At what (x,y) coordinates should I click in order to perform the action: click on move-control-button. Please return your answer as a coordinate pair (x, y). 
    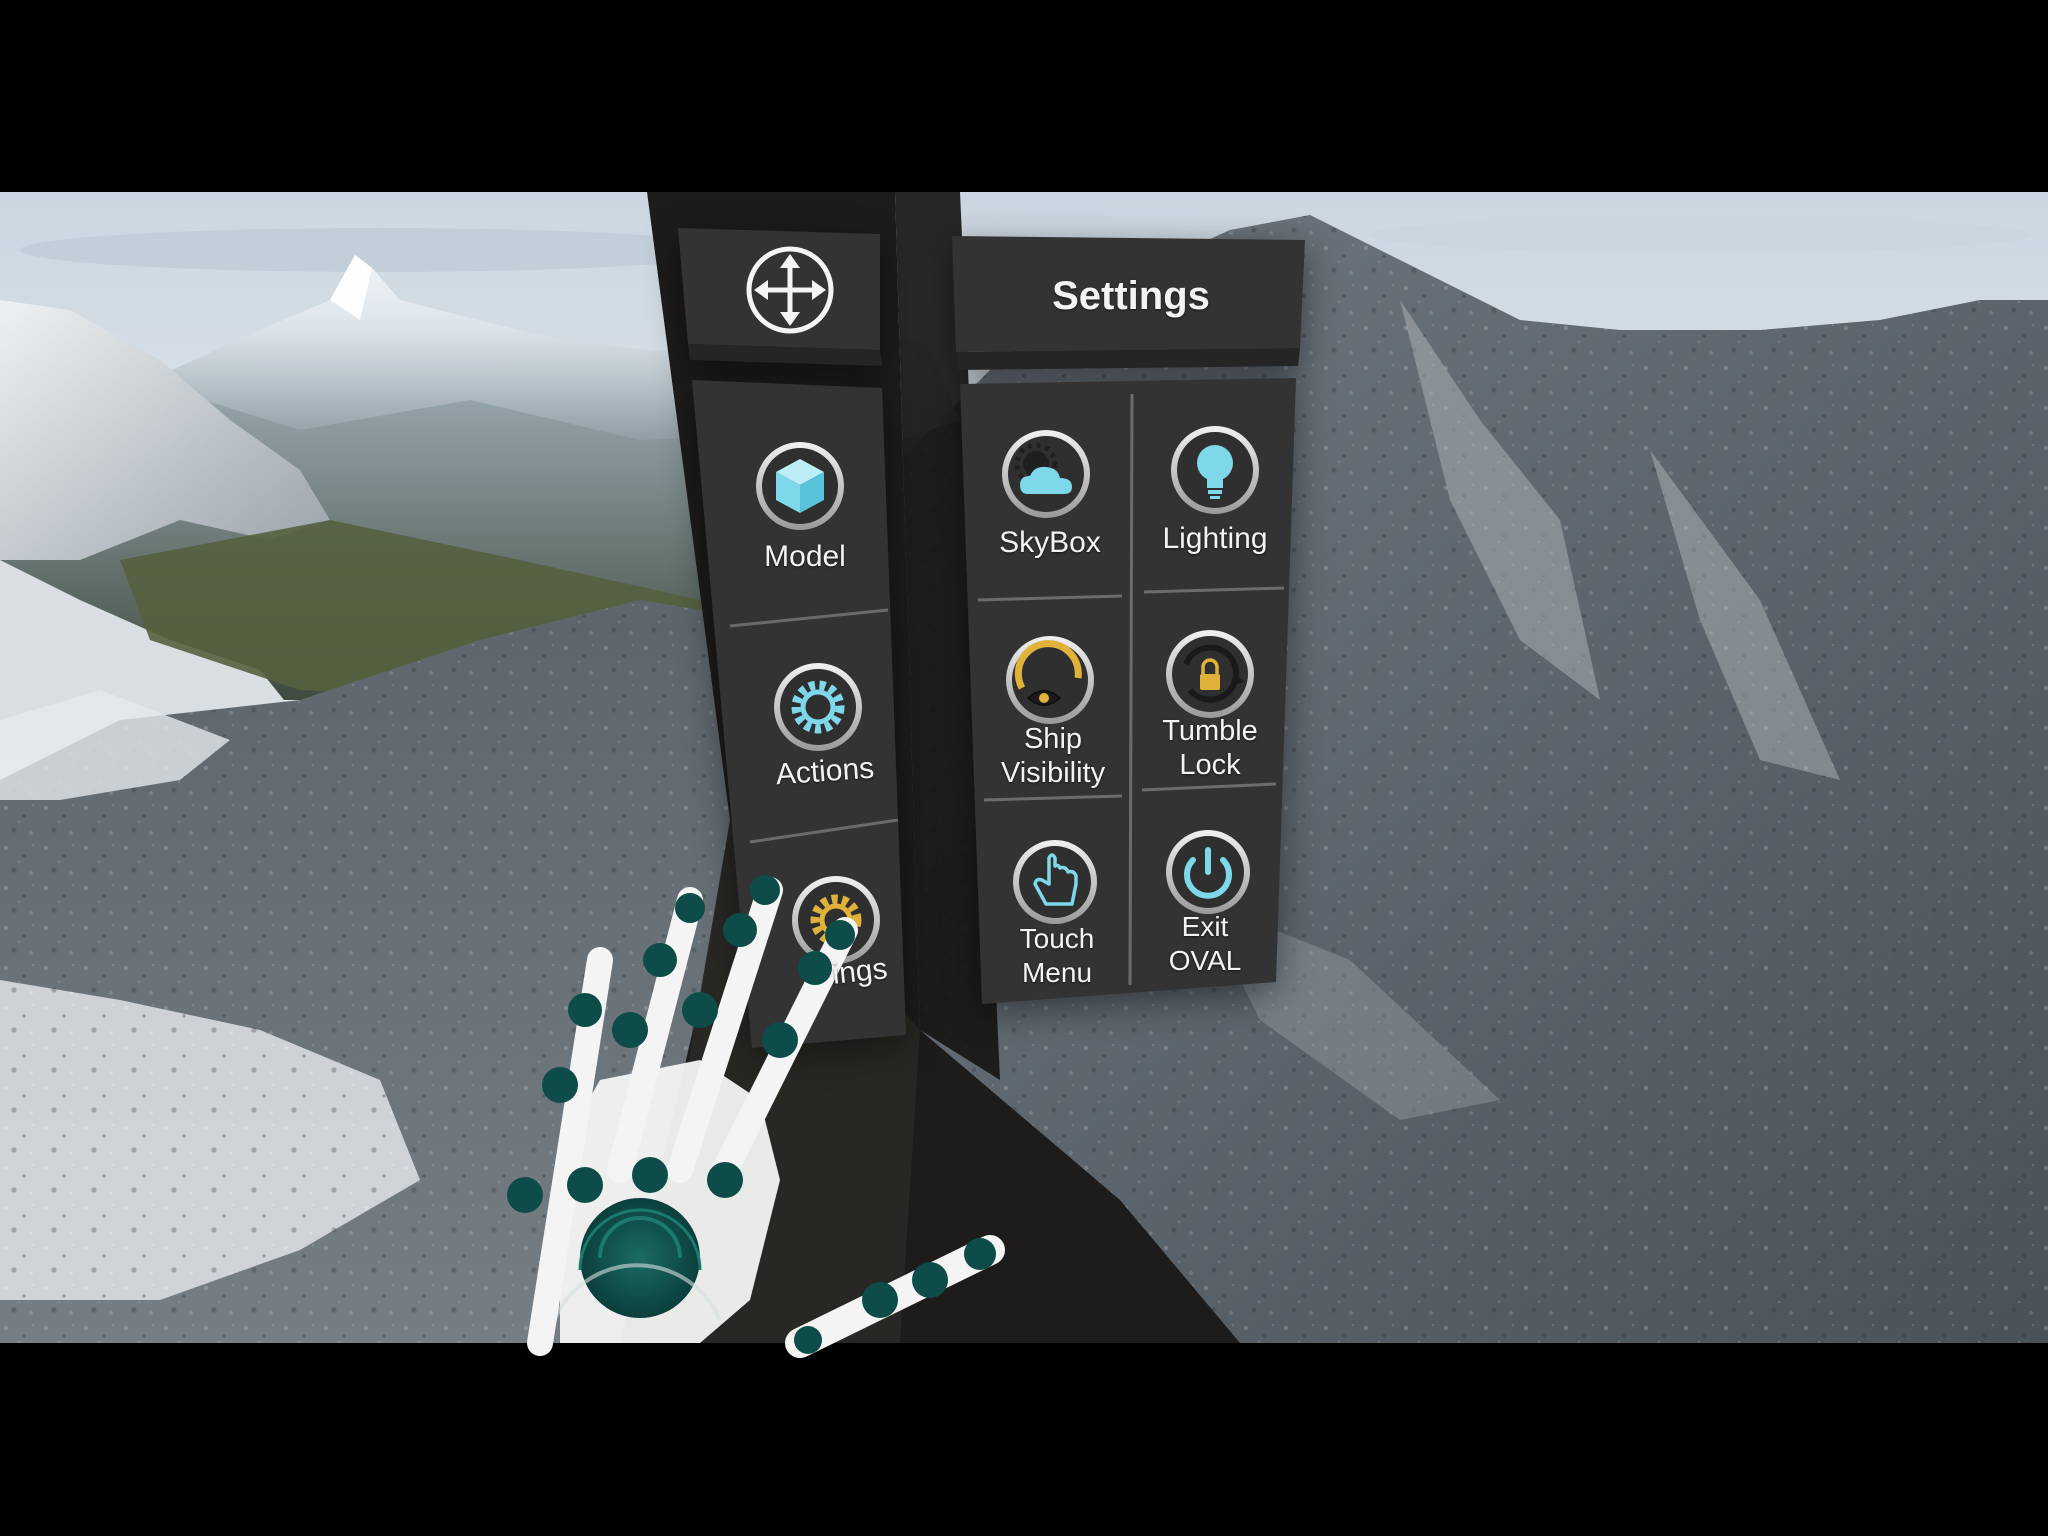
    Looking at the image, I should click on (790, 290).